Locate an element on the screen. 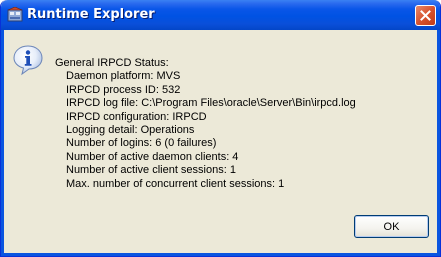 This screenshot has height=257, width=441. ok-button: OK is located at coordinates (391, 226).